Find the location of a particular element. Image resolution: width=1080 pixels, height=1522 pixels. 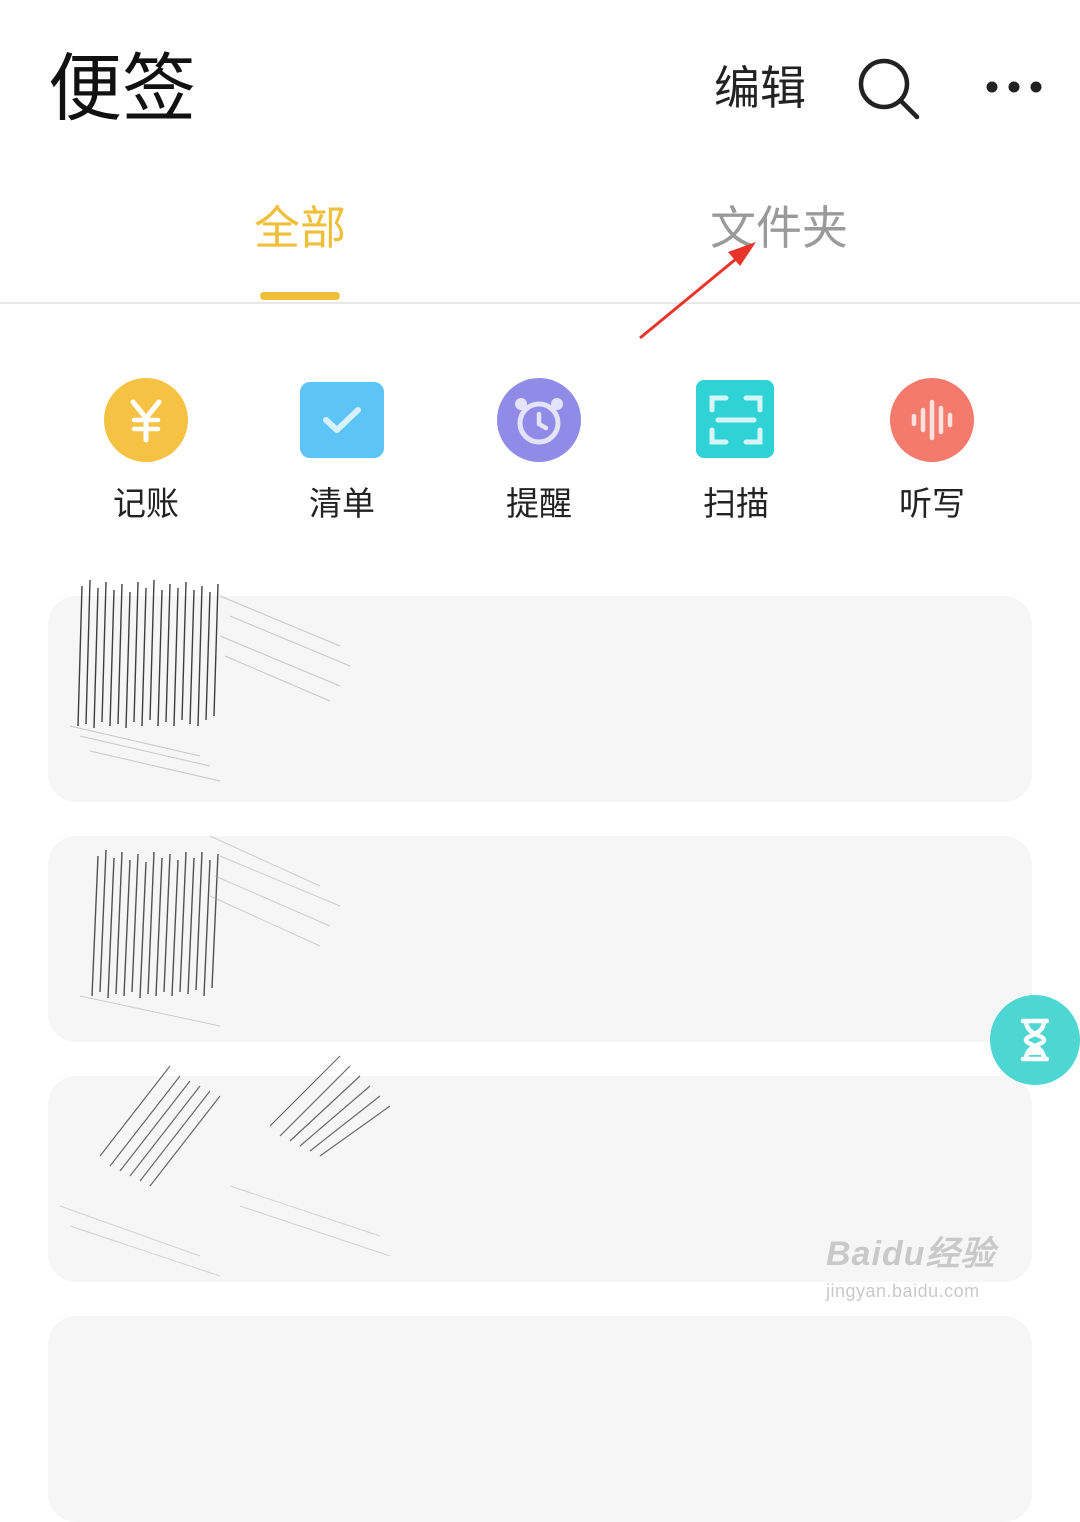

page-title: 便签 is located at coordinates (122, 89).